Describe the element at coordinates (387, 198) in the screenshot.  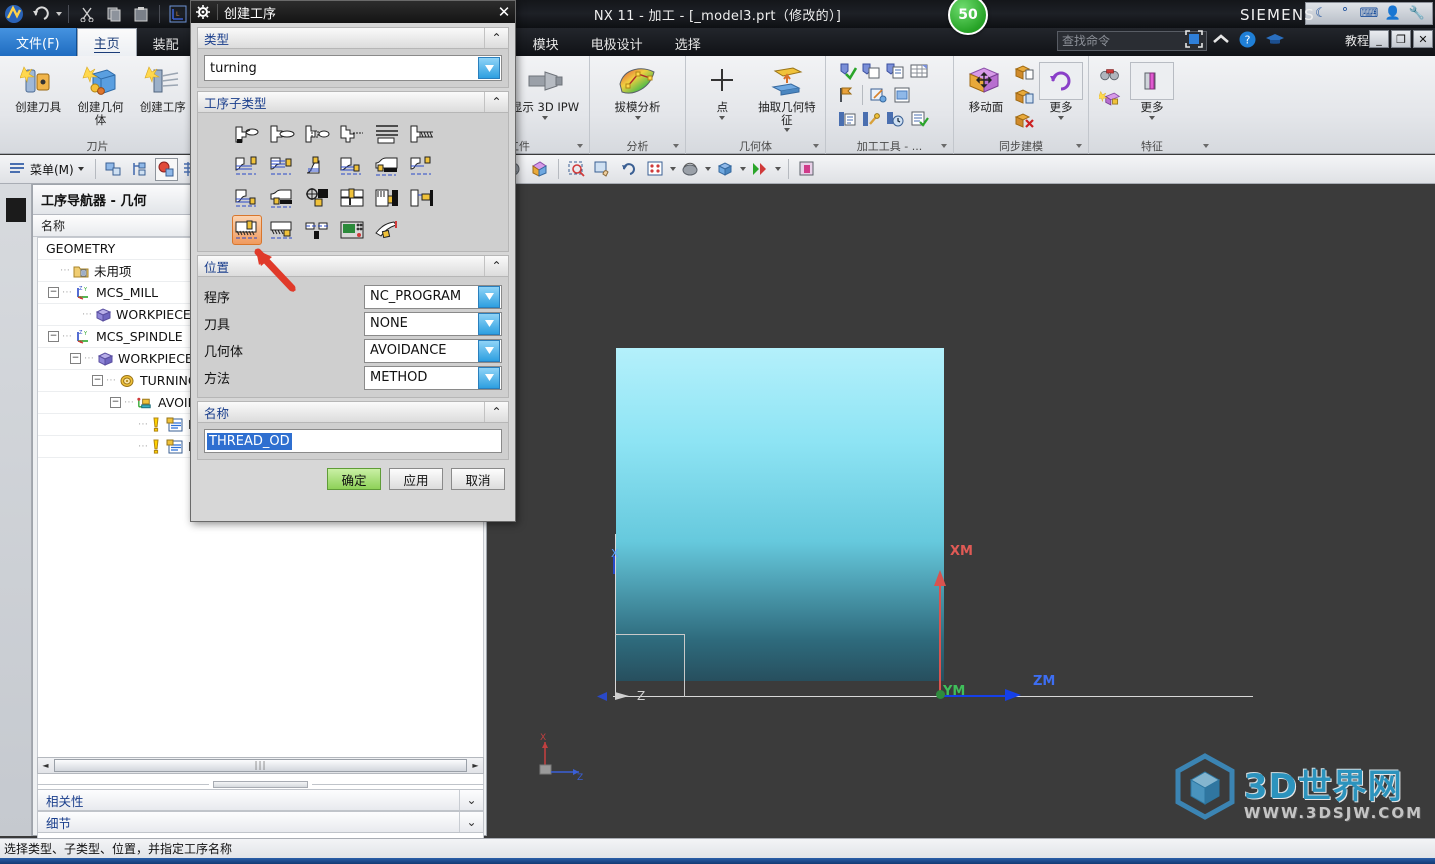
I see `op-centerline-peck-icon` at that location.